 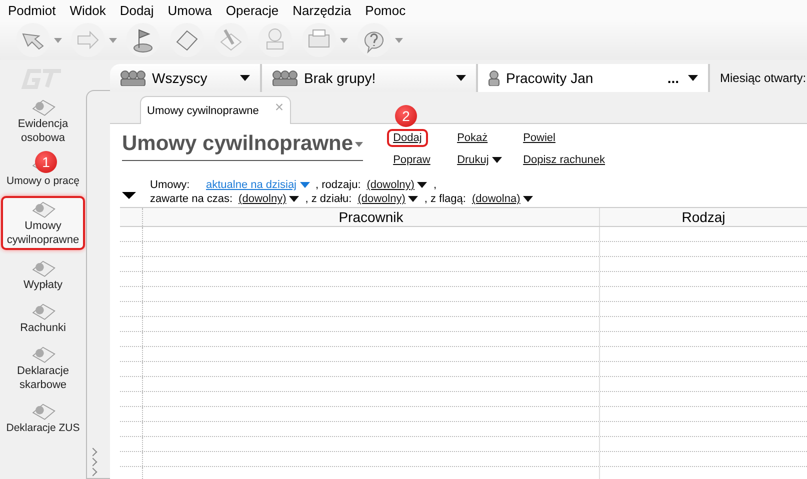 What do you see at coordinates (32, 10) in the screenshot?
I see `menu-item: Podmiot` at bounding box center [32, 10].